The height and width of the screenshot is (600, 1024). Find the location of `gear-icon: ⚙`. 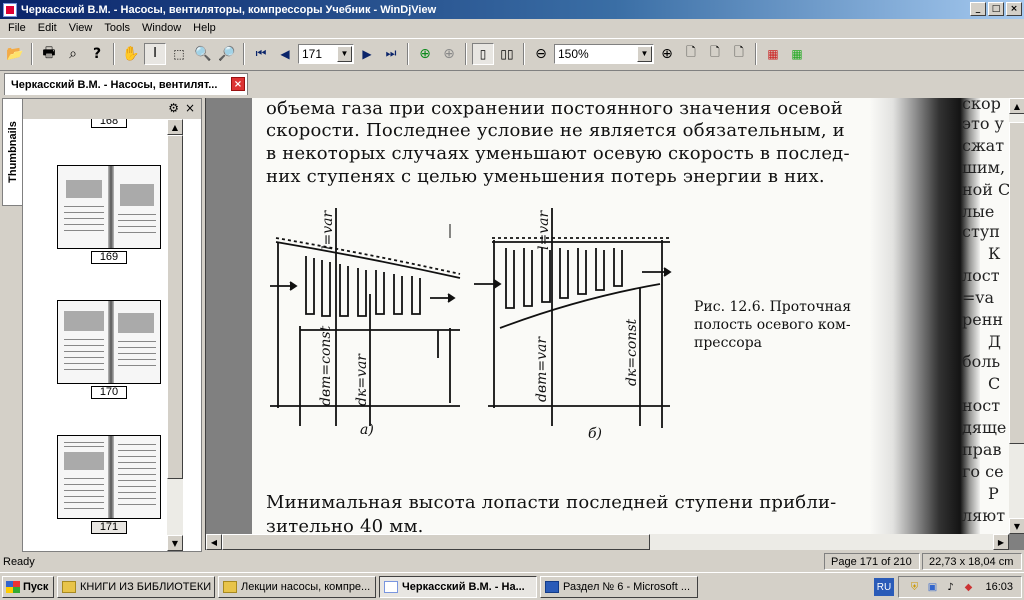

gear-icon: ⚙ is located at coordinates (173, 108).